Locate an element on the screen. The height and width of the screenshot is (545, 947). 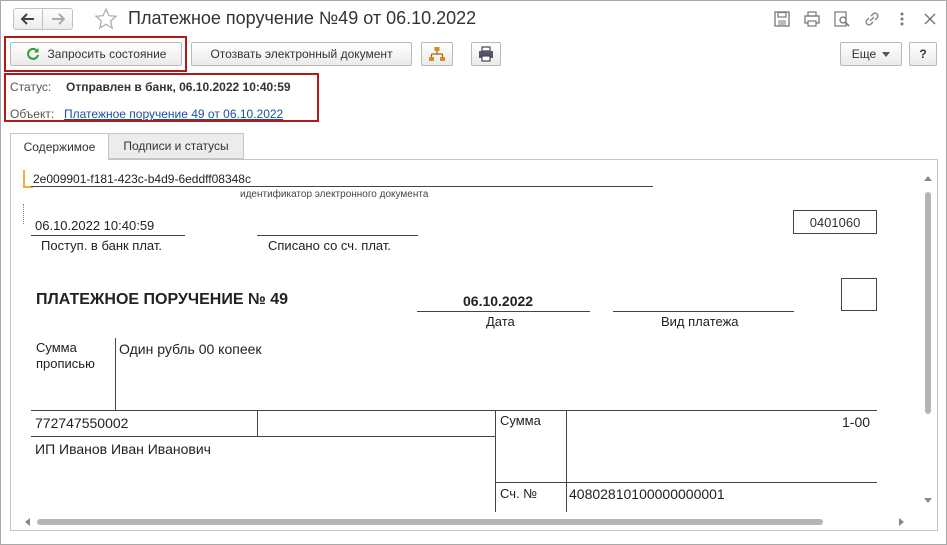
scroll-right-icon is located at coordinates (901, 522).